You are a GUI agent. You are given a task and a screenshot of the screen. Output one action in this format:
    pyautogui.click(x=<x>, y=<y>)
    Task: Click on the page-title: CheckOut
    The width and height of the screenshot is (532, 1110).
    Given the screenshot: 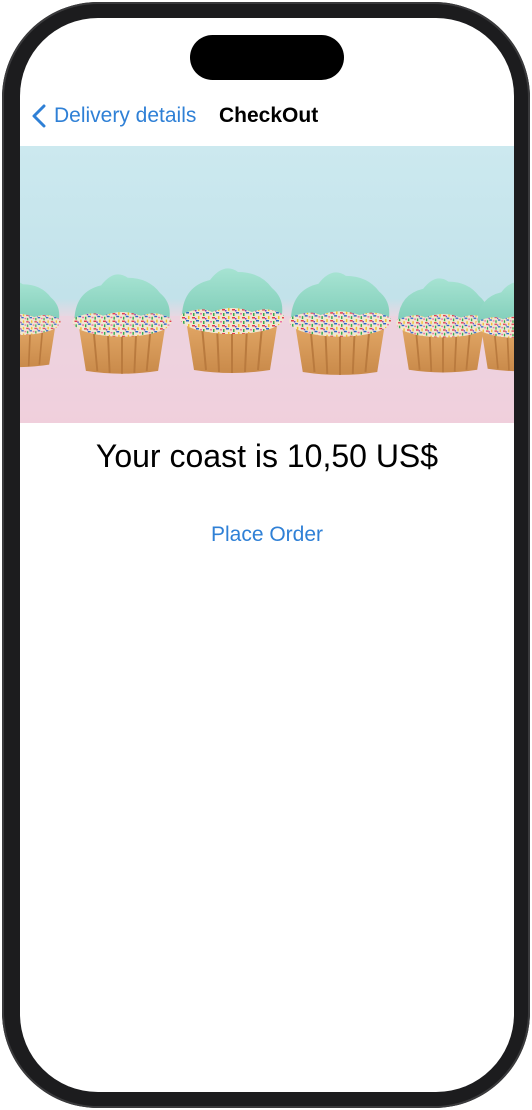 What is the action you would take?
    pyautogui.click(x=269, y=115)
    